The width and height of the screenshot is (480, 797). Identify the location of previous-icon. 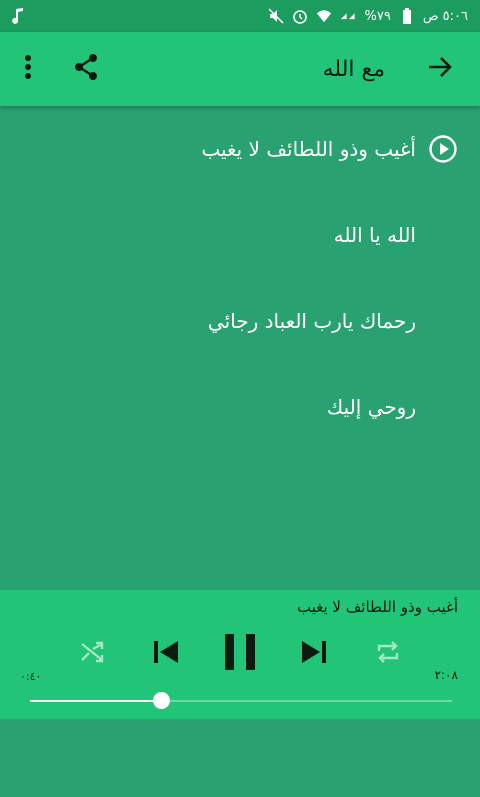
(166, 654).